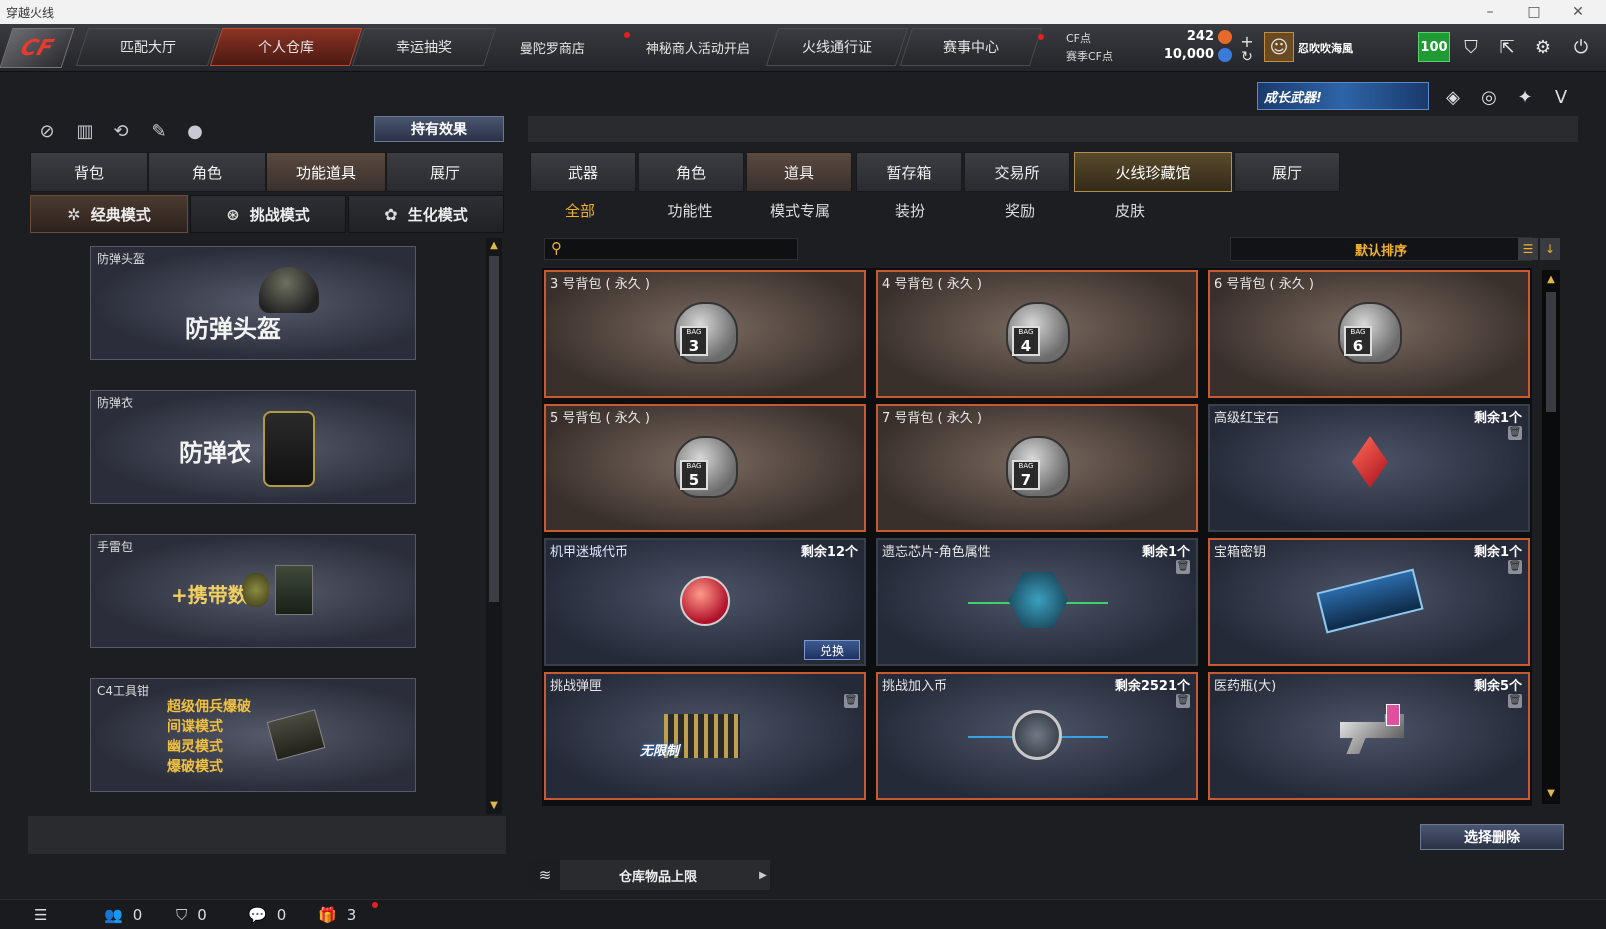  Describe the element at coordinates (424, 47) in the screenshot. I see `tab-lucky-draw: 幸运抽奖` at that location.